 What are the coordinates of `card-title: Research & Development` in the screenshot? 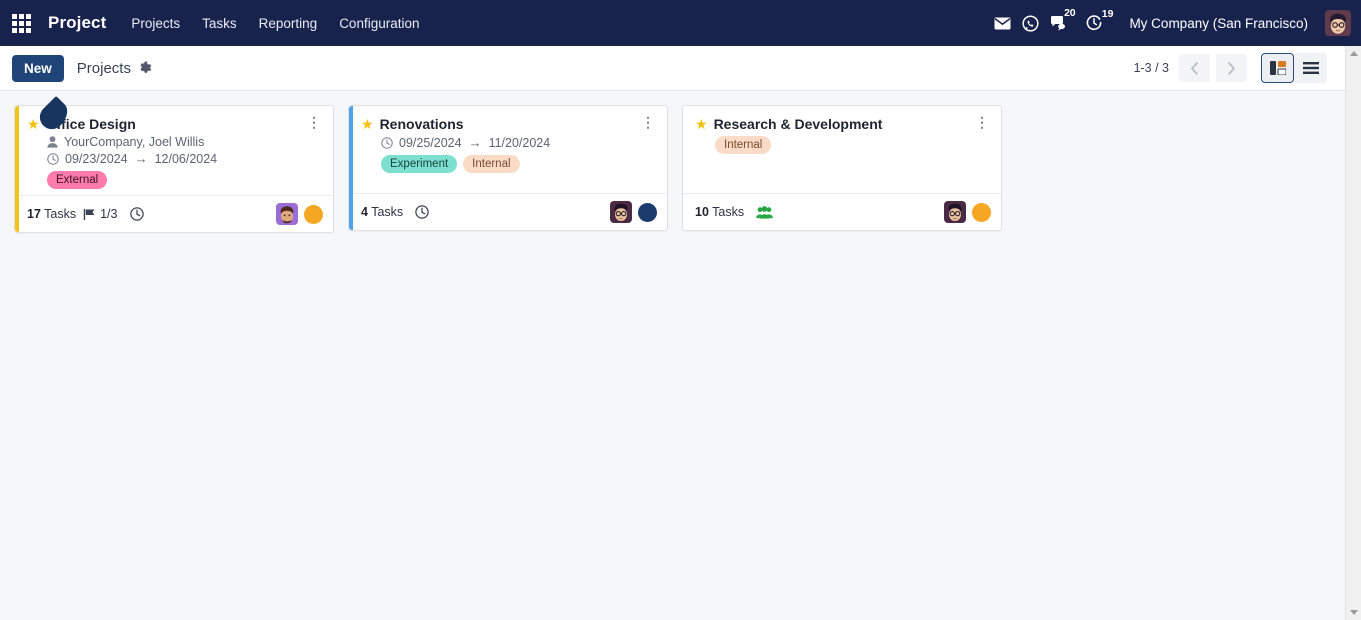 It's located at (840, 124).